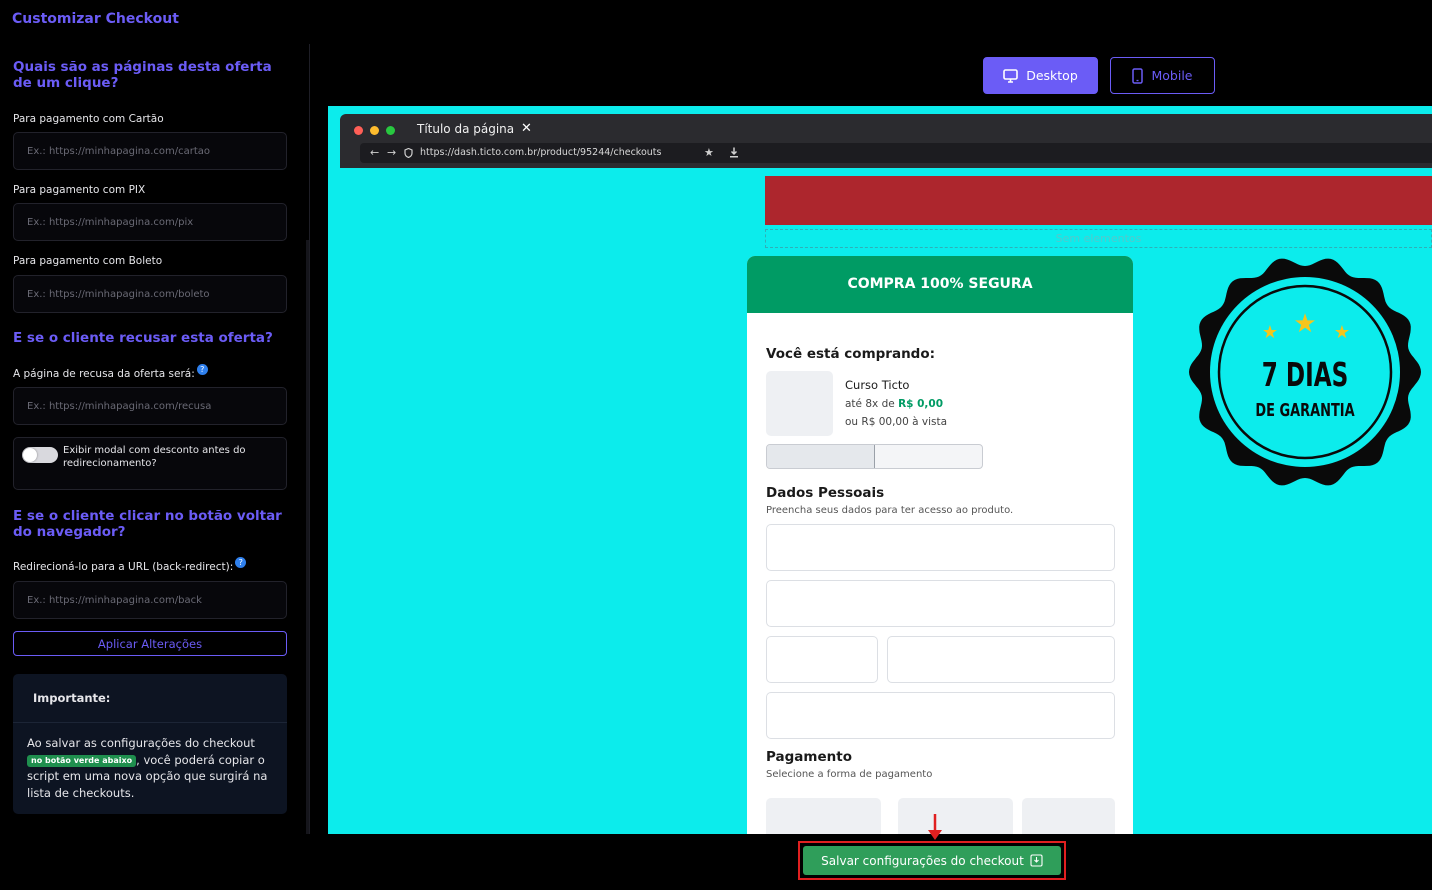 The height and width of the screenshot is (890, 1432). I want to click on product-name: Curso Ticto, so click(877, 385).